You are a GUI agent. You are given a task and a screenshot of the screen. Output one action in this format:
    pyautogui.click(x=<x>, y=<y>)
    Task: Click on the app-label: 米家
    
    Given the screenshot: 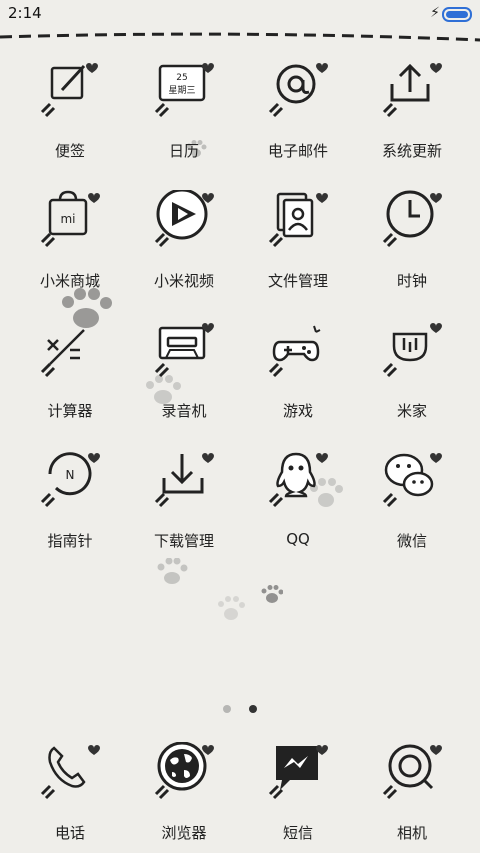 What is the action you would take?
    pyautogui.click(x=411, y=411)
    